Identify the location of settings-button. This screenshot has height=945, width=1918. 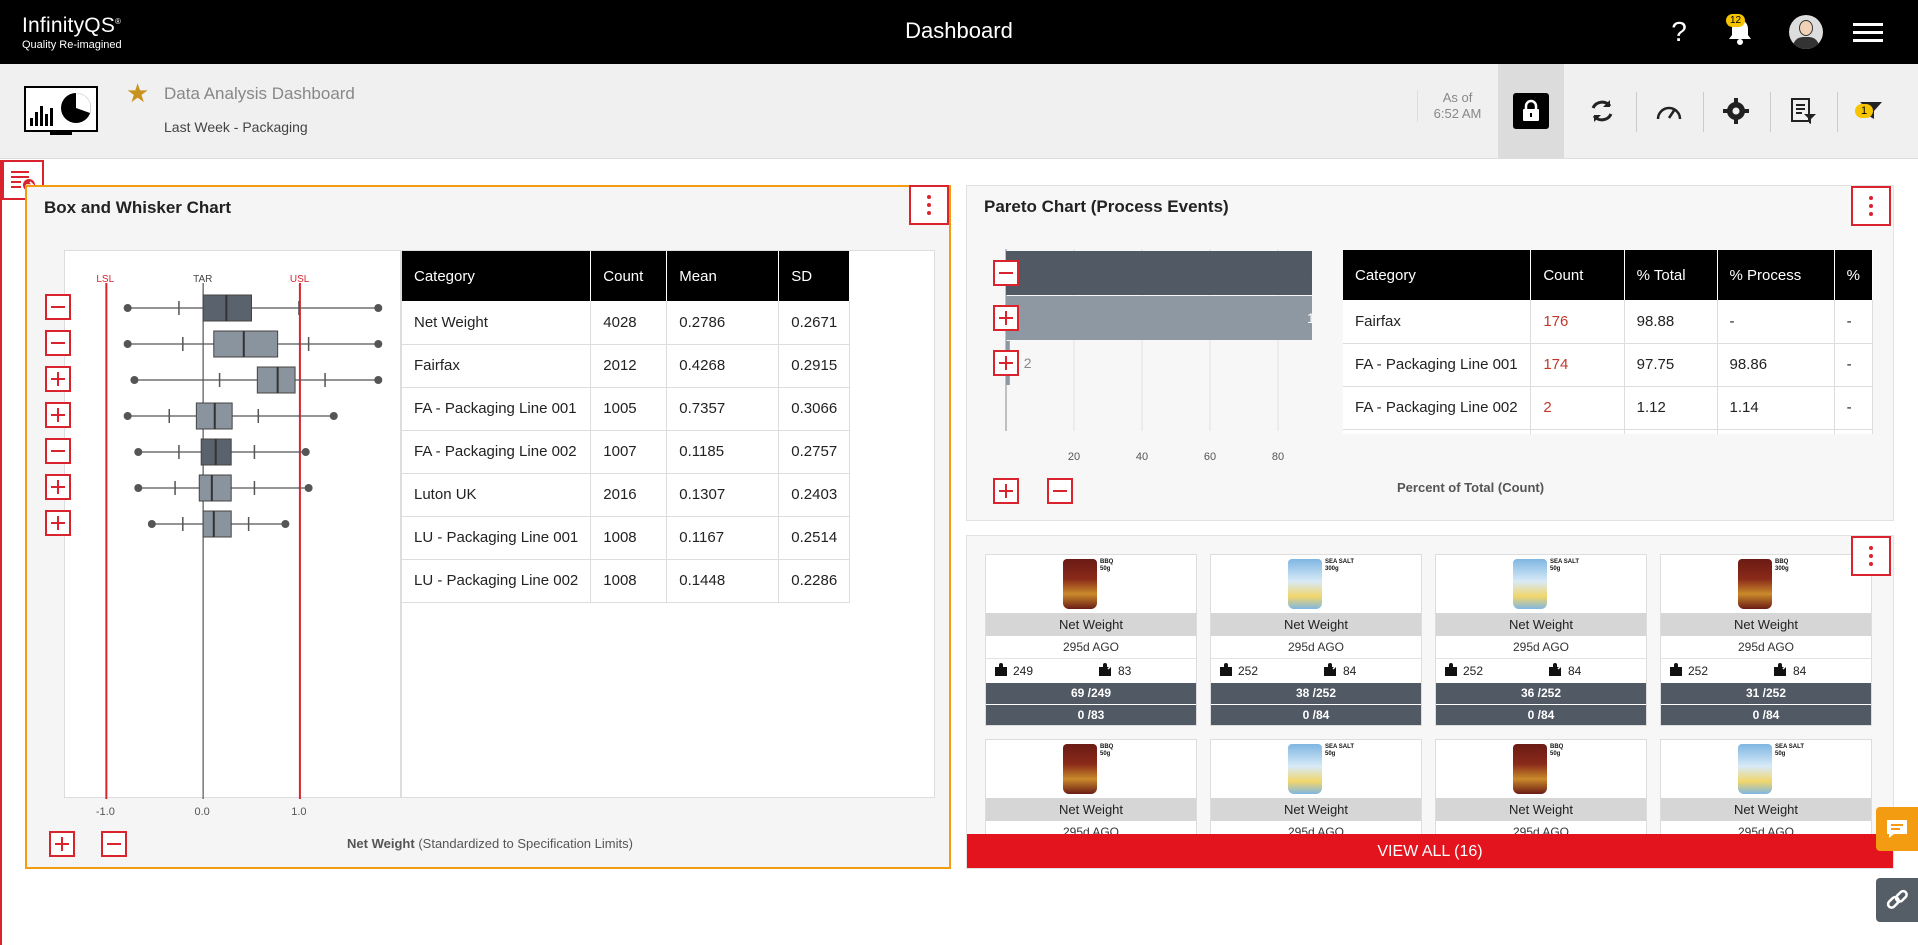
(1736, 111).